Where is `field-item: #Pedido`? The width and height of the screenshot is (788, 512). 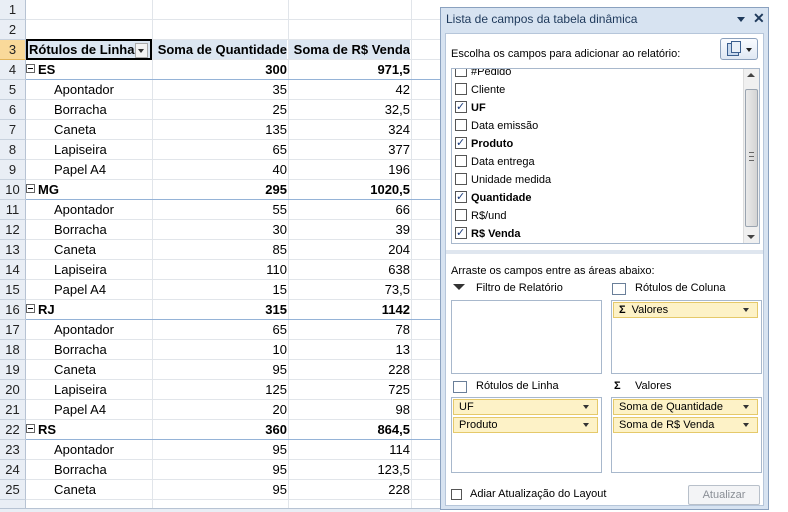 field-item: #Pedido is located at coordinates (483, 75).